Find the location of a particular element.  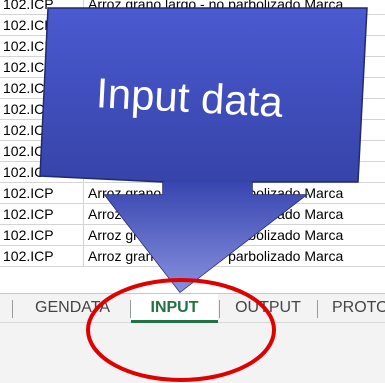

tab-separator is located at coordinates (12, 309).